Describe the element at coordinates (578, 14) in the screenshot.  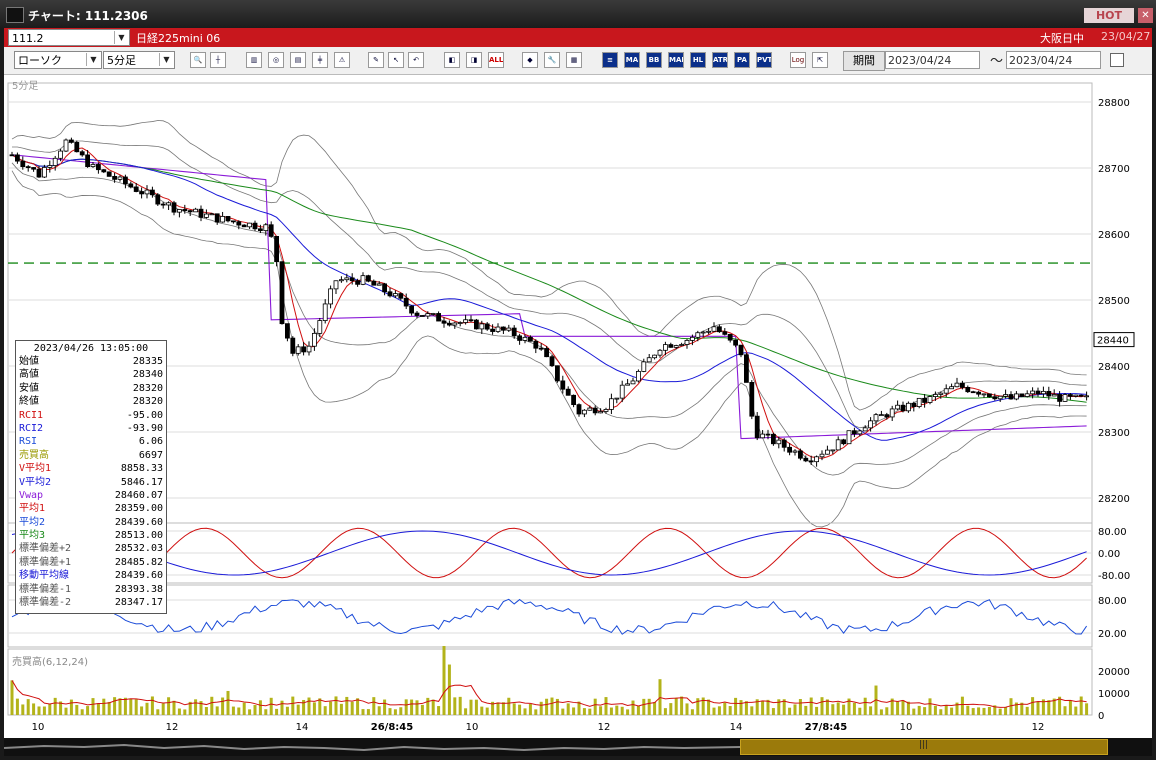
I see `title-bar: チャート: 111.2306 HOT ✕` at that location.